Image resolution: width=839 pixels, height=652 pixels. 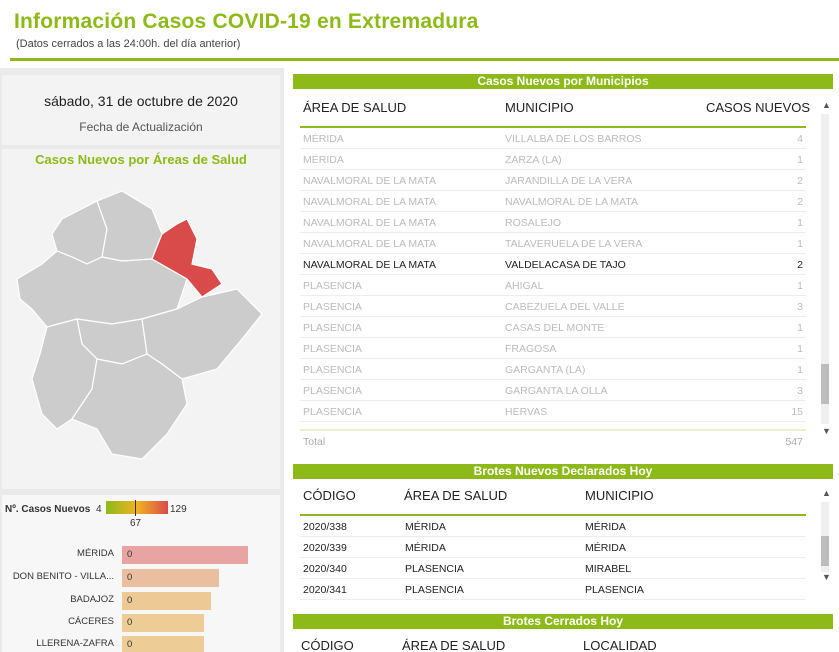 I want to click on table-row: MÉRIDA ZARZA (LA) 1, so click(x=553, y=159).